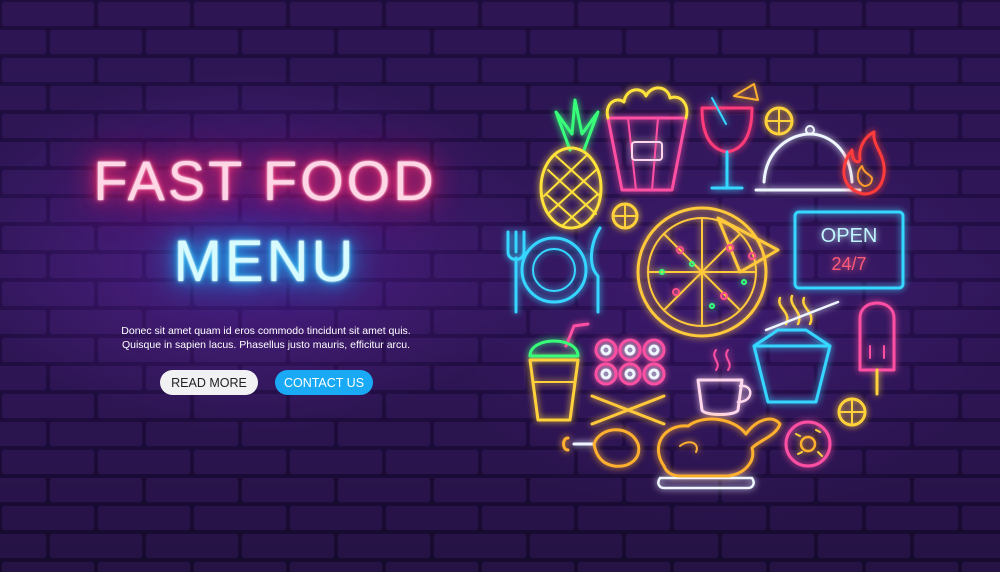  Describe the element at coordinates (708, 272) in the screenshot. I see `pizza-icon` at that location.